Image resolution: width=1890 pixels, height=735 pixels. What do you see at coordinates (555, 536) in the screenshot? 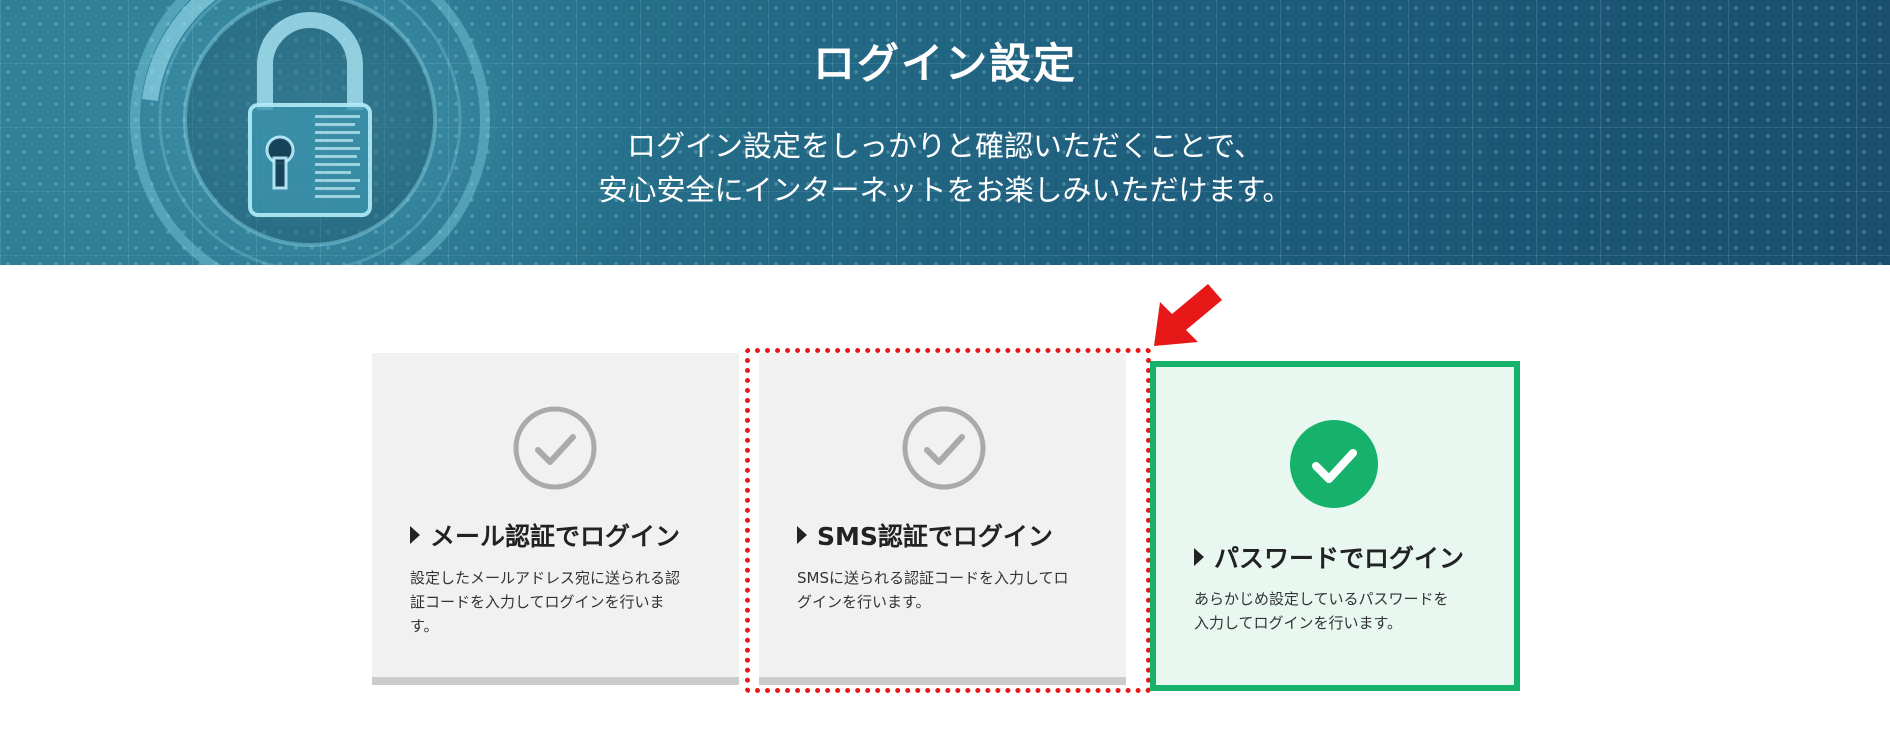
I see `option-title-text: メール認証でログイン` at bounding box center [555, 536].